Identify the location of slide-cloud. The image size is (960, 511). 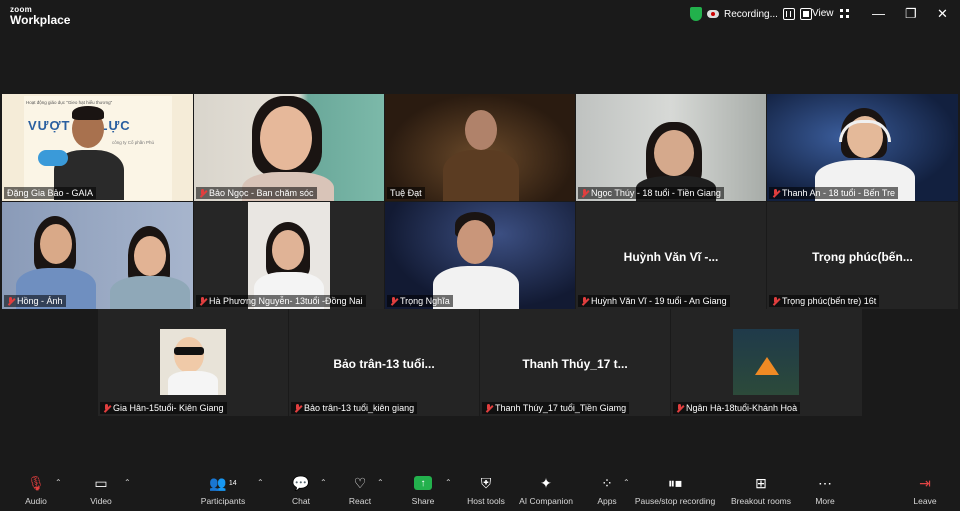
(53, 158).